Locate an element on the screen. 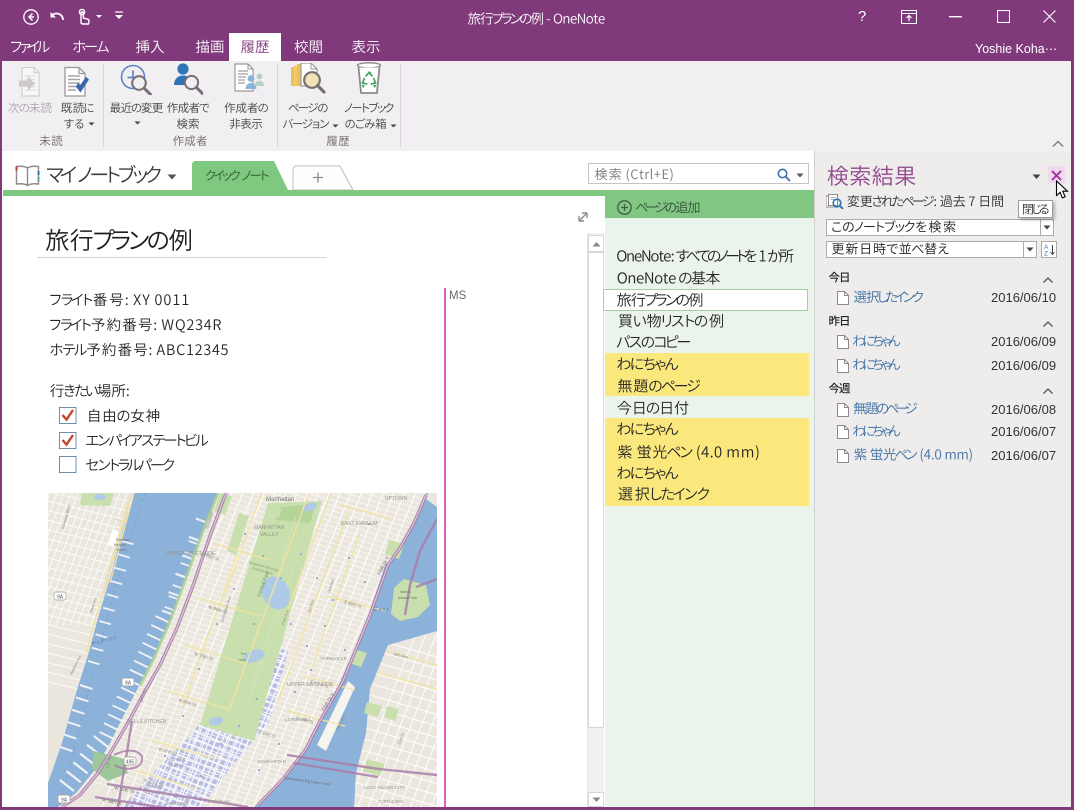  svg-text: Lake is located at coordinates (242, 660).